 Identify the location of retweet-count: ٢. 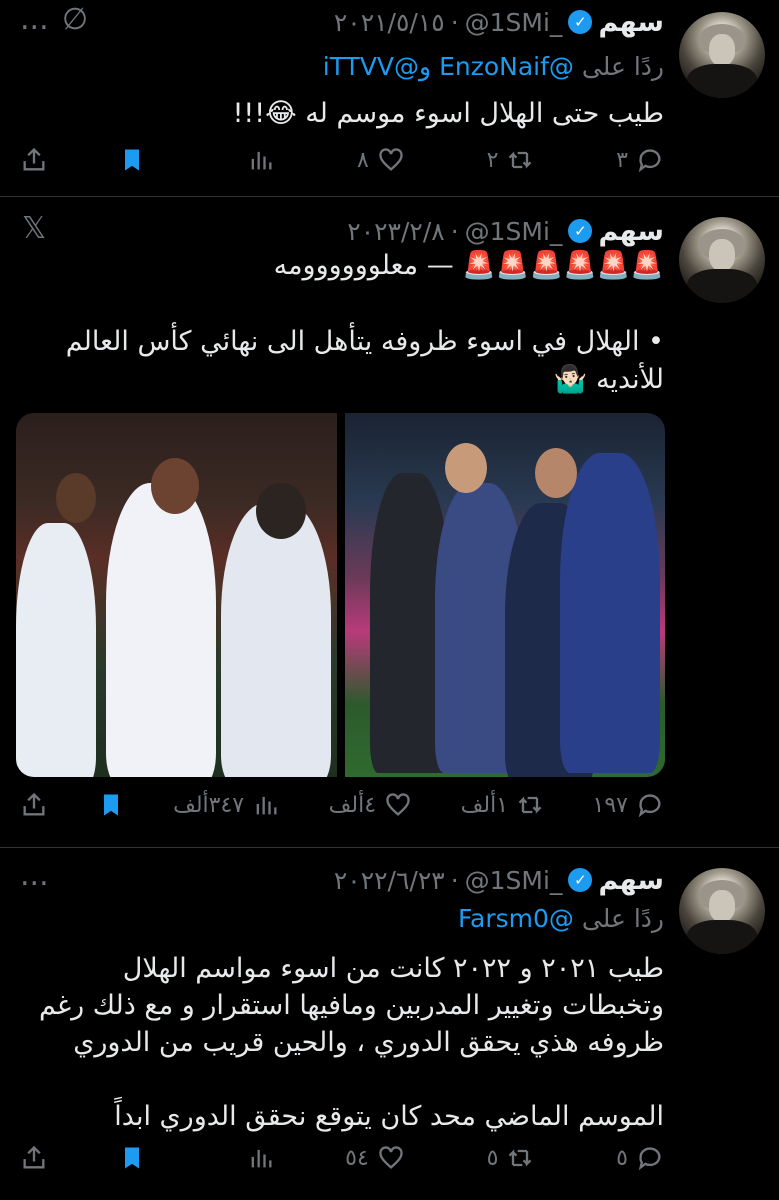
(492, 160).